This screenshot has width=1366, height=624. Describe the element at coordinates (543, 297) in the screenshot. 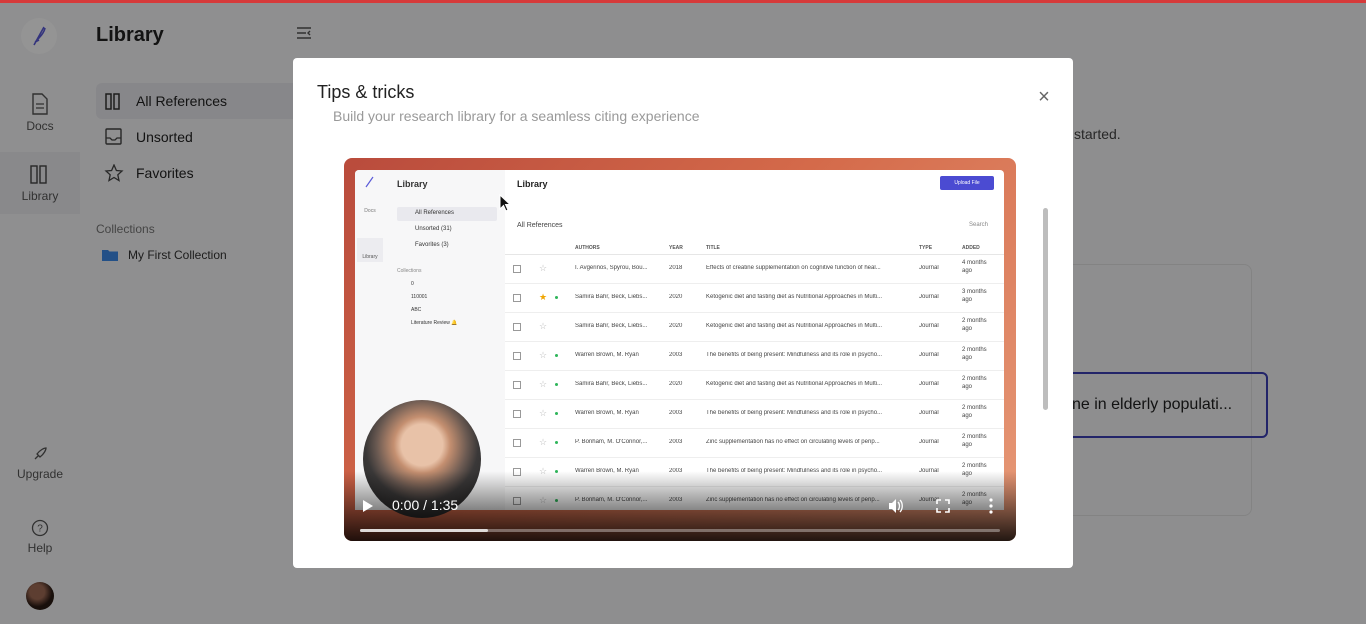

I see `star-icon: ★` at that location.